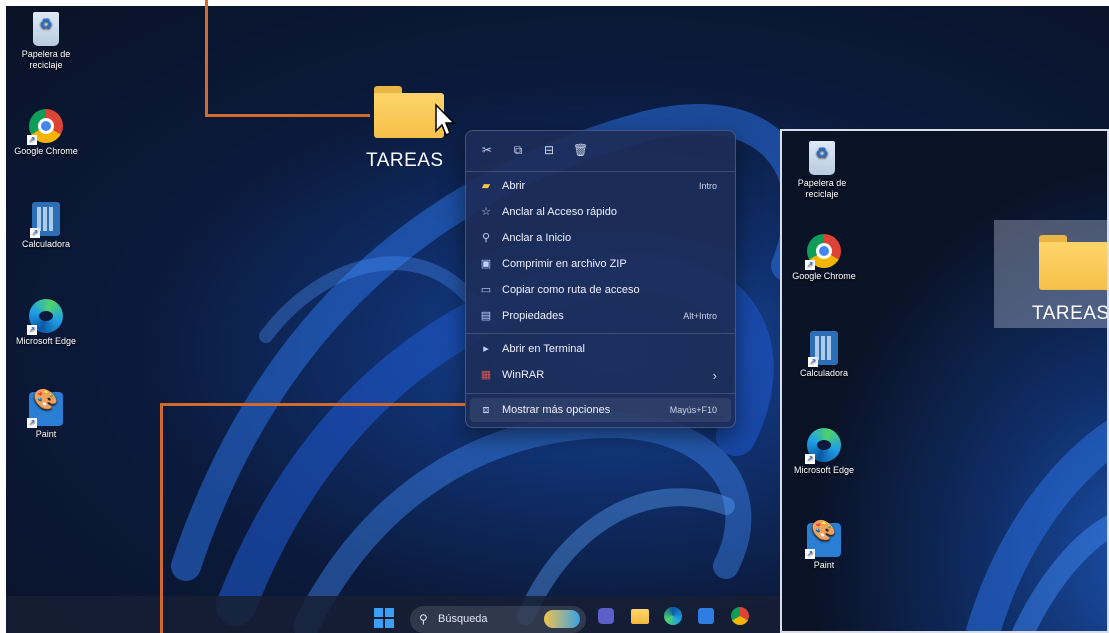  I want to click on teams-icon, so click(606, 616).